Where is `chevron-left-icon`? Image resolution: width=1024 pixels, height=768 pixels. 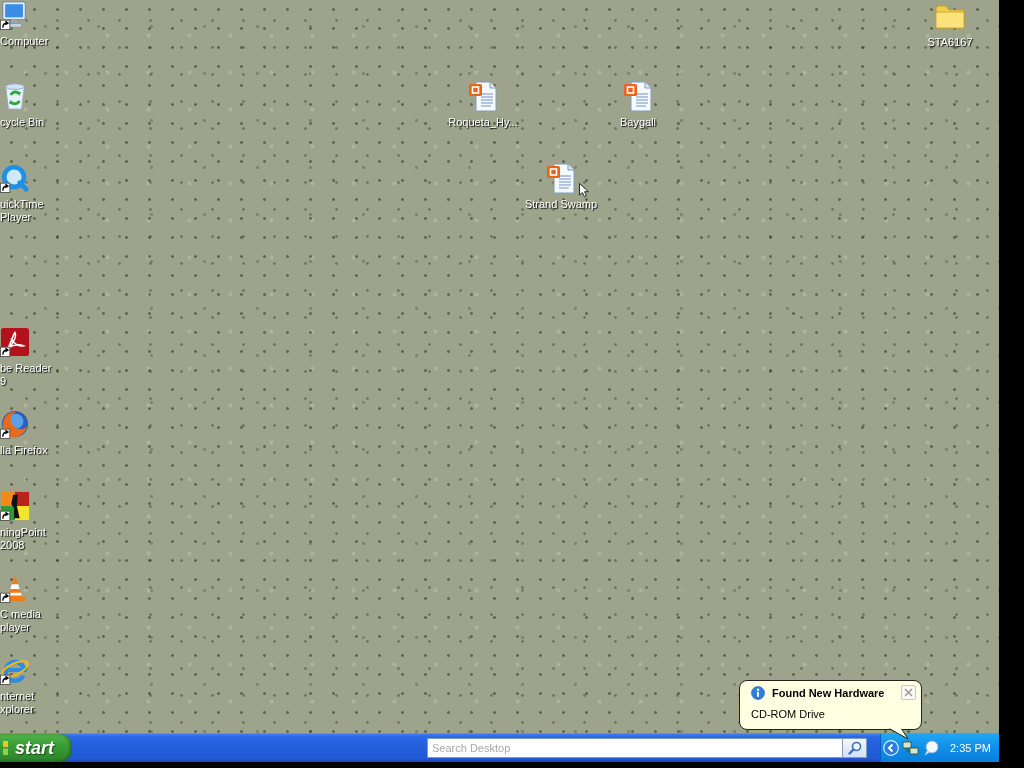
chevron-left-icon is located at coordinates (891, 748).